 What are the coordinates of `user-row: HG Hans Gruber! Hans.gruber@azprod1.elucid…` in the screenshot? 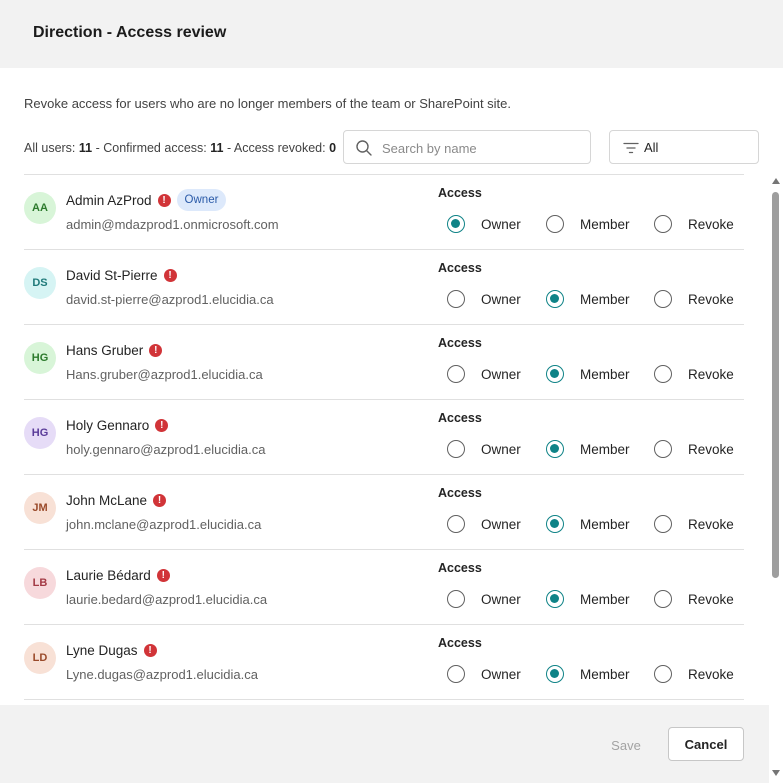 It's located at (384, 362).